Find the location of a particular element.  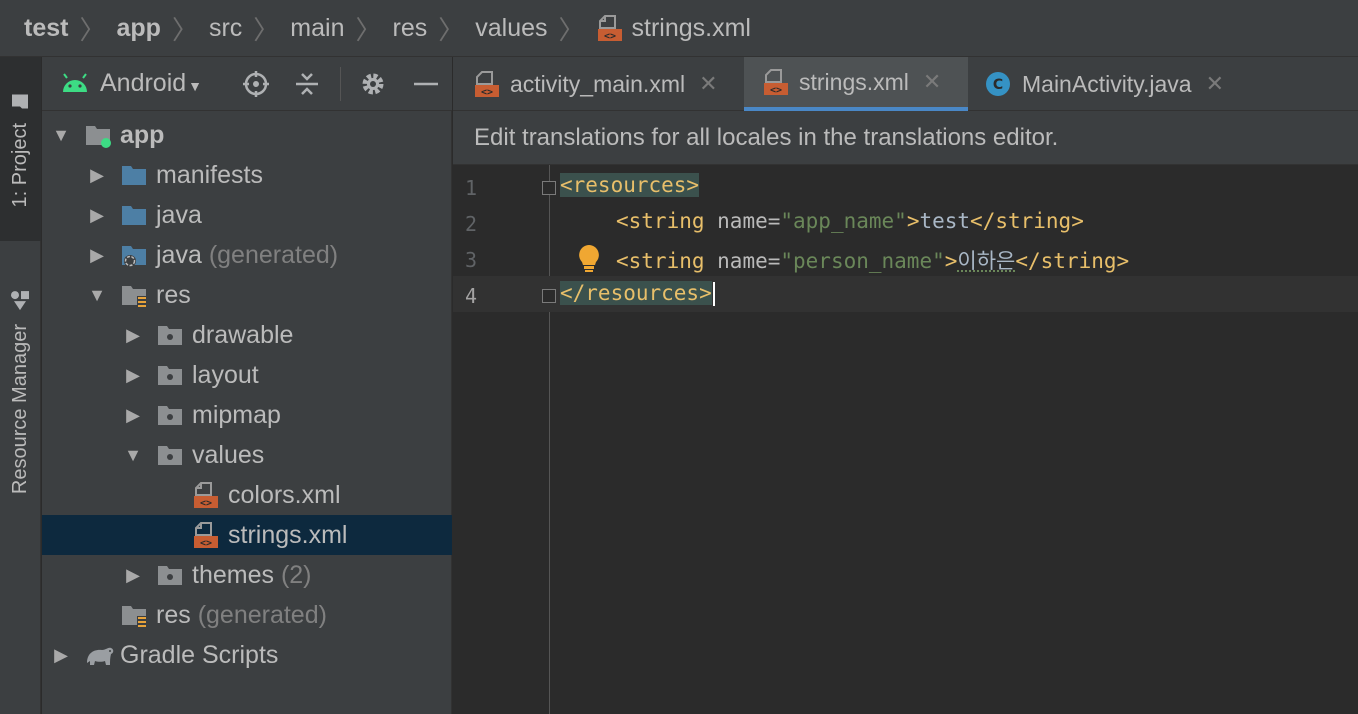

res-folder-icon is located at coordinates (134, 615).